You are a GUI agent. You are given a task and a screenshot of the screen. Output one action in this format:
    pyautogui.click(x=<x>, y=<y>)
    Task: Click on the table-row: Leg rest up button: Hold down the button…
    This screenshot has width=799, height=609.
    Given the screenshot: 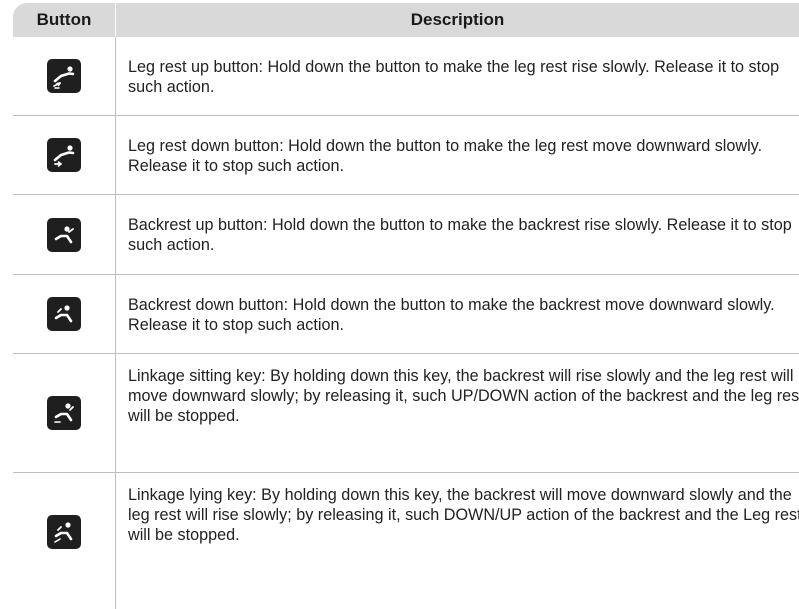 What is the action you would take?
    pyautogui.click(x=406, y=76)
    